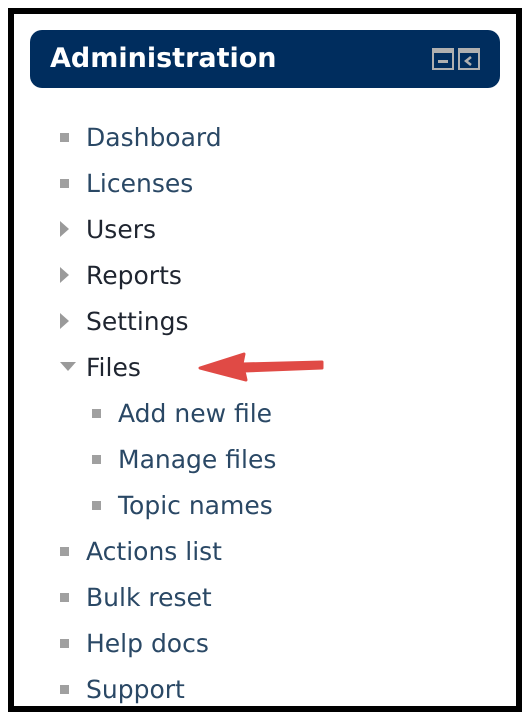 The image size is (530, 720). What do you see at coordinates (147, 643) in the screenshot?
I see `menu-link: Help docs` at bounding box center [147, 643].